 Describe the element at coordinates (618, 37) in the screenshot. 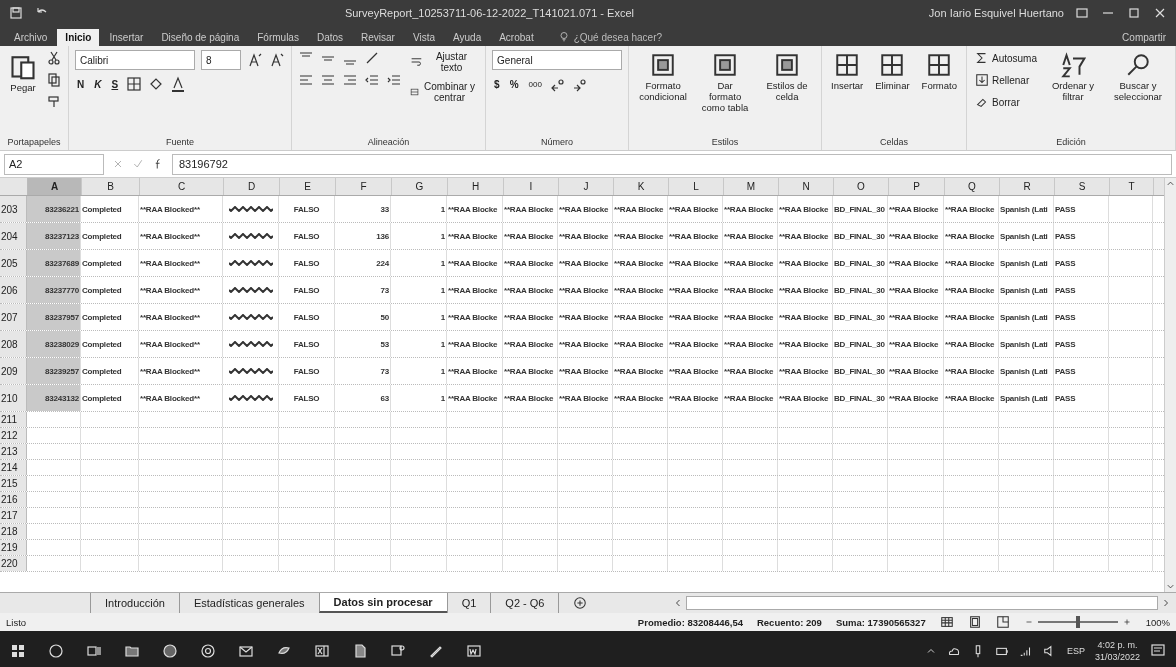

I see `tell-me-field: ¿Qué desea hacer?` at that location.